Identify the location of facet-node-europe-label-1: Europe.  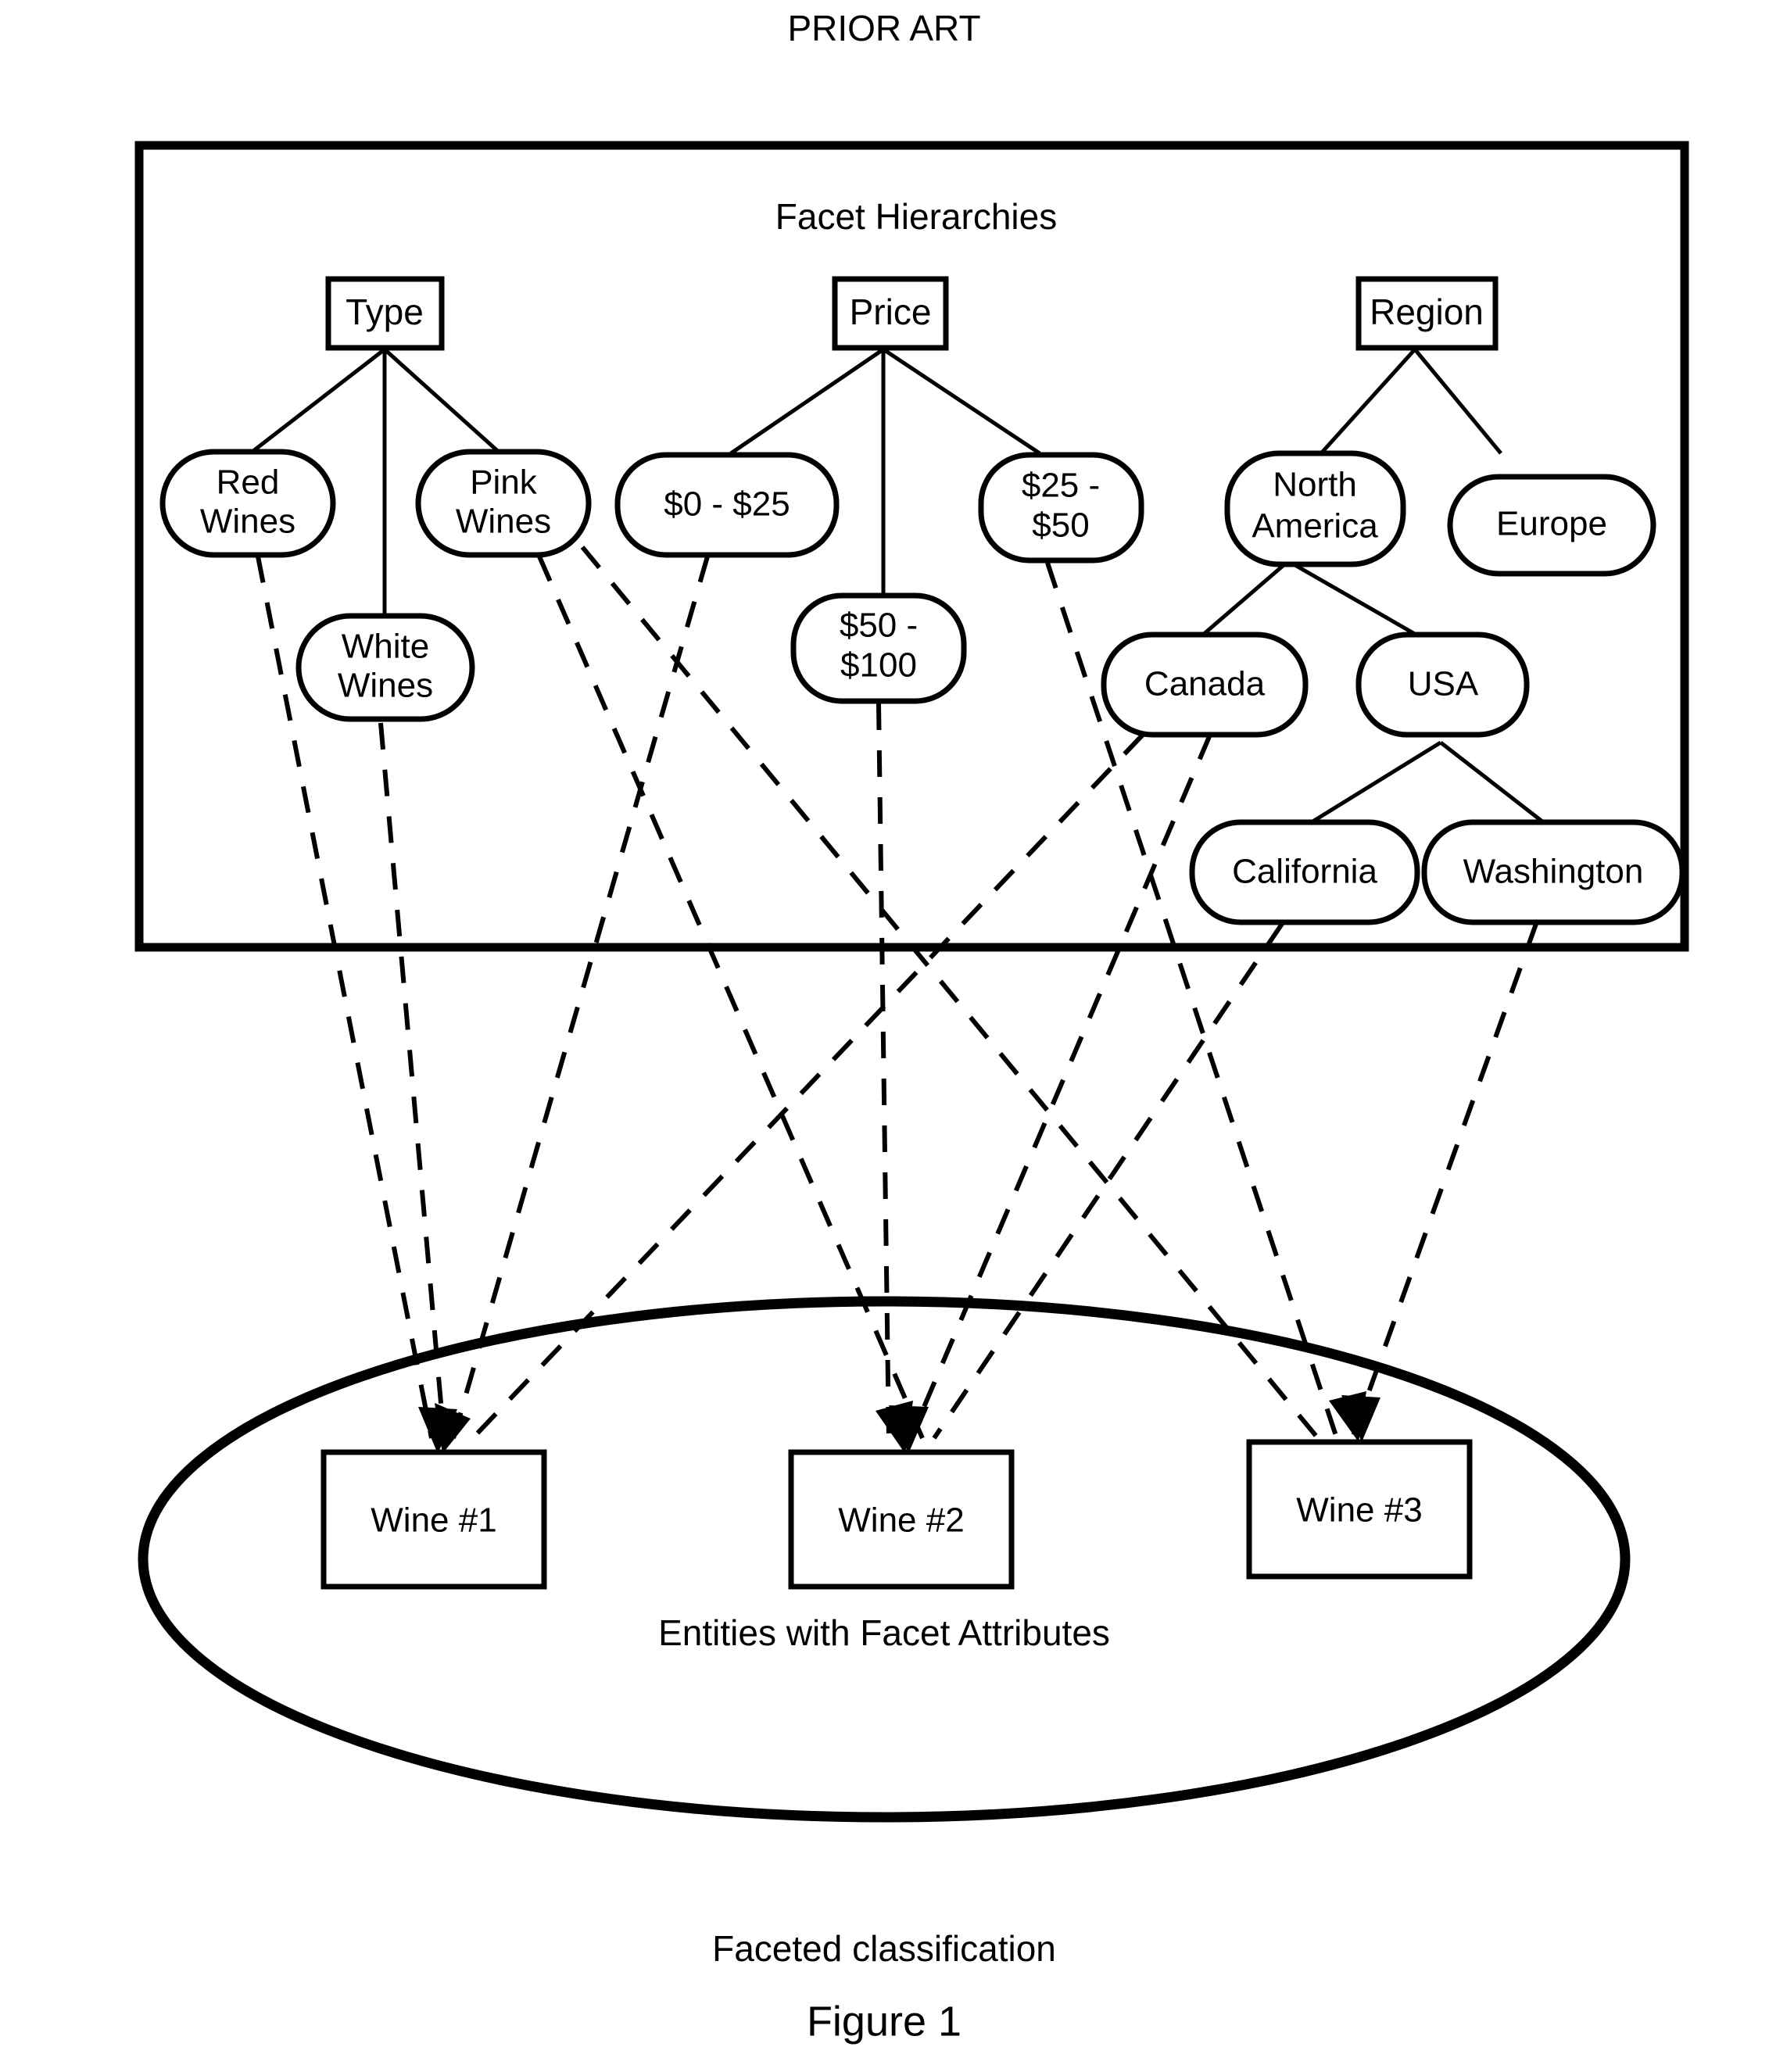
(1551, 524).